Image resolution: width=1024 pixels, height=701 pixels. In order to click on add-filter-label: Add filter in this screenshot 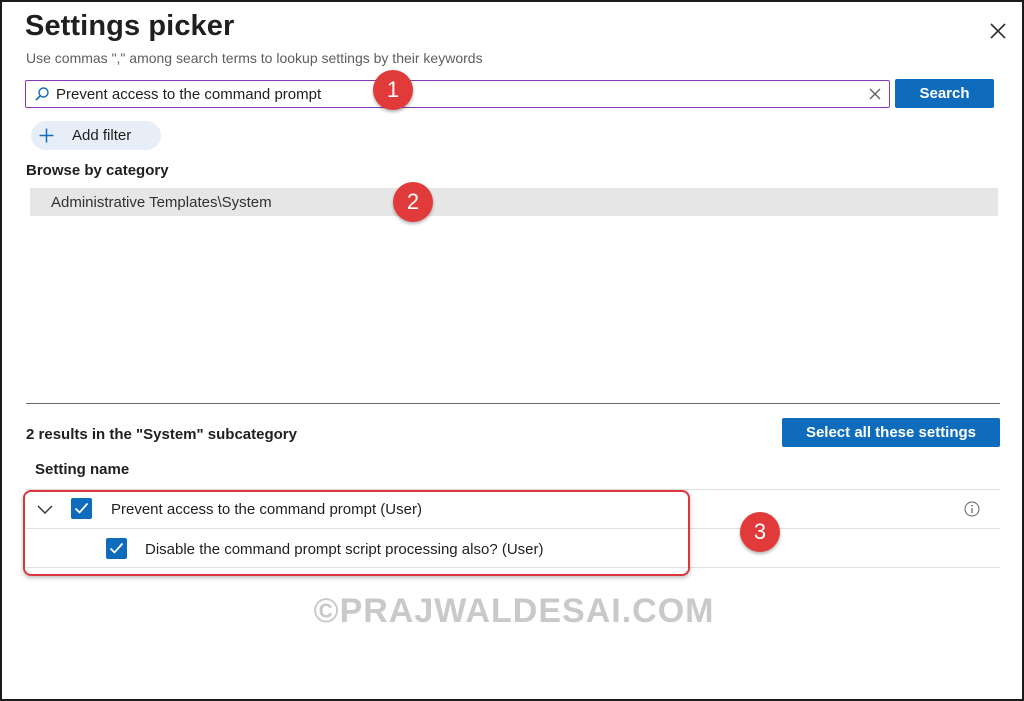, I will do `click(102, 135)`.